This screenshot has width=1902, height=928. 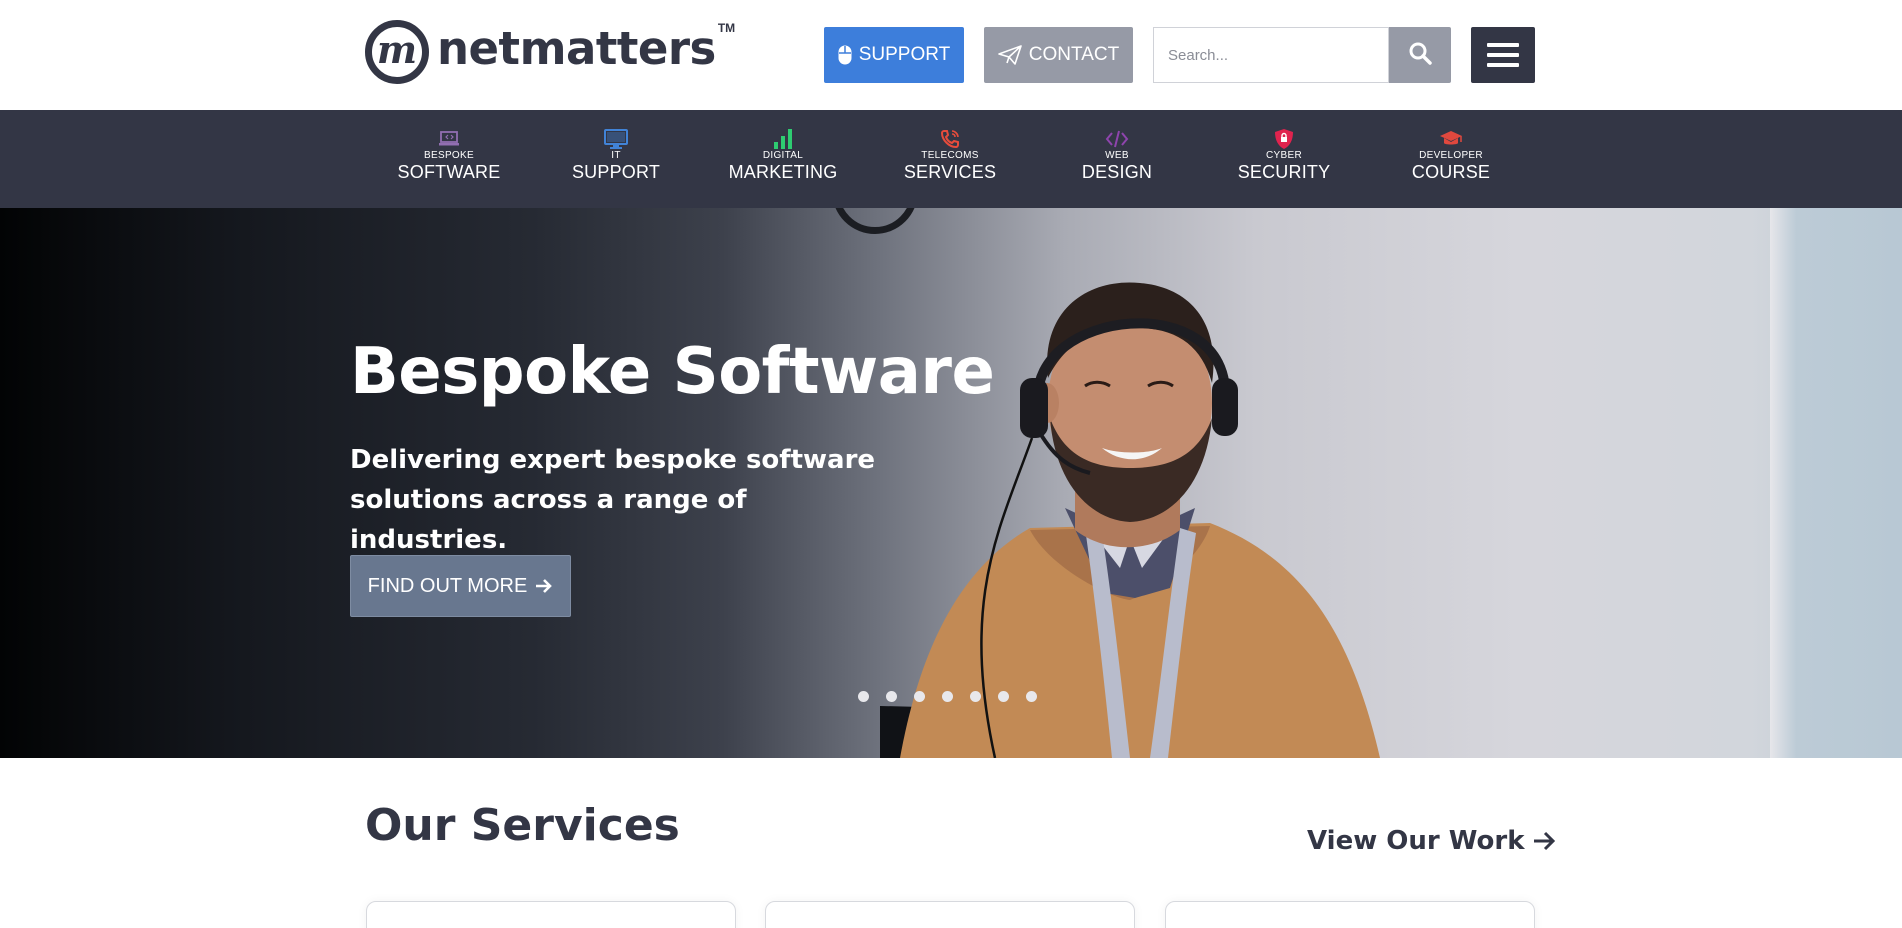 I want to click on nav-item-small-label: BESPOKE, so click(x=449, y=155).